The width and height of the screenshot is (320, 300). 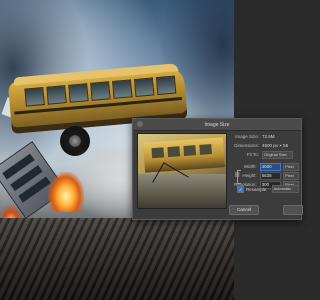 I want to click on resample-checkbox: ✓, so click(x=240, y=189).